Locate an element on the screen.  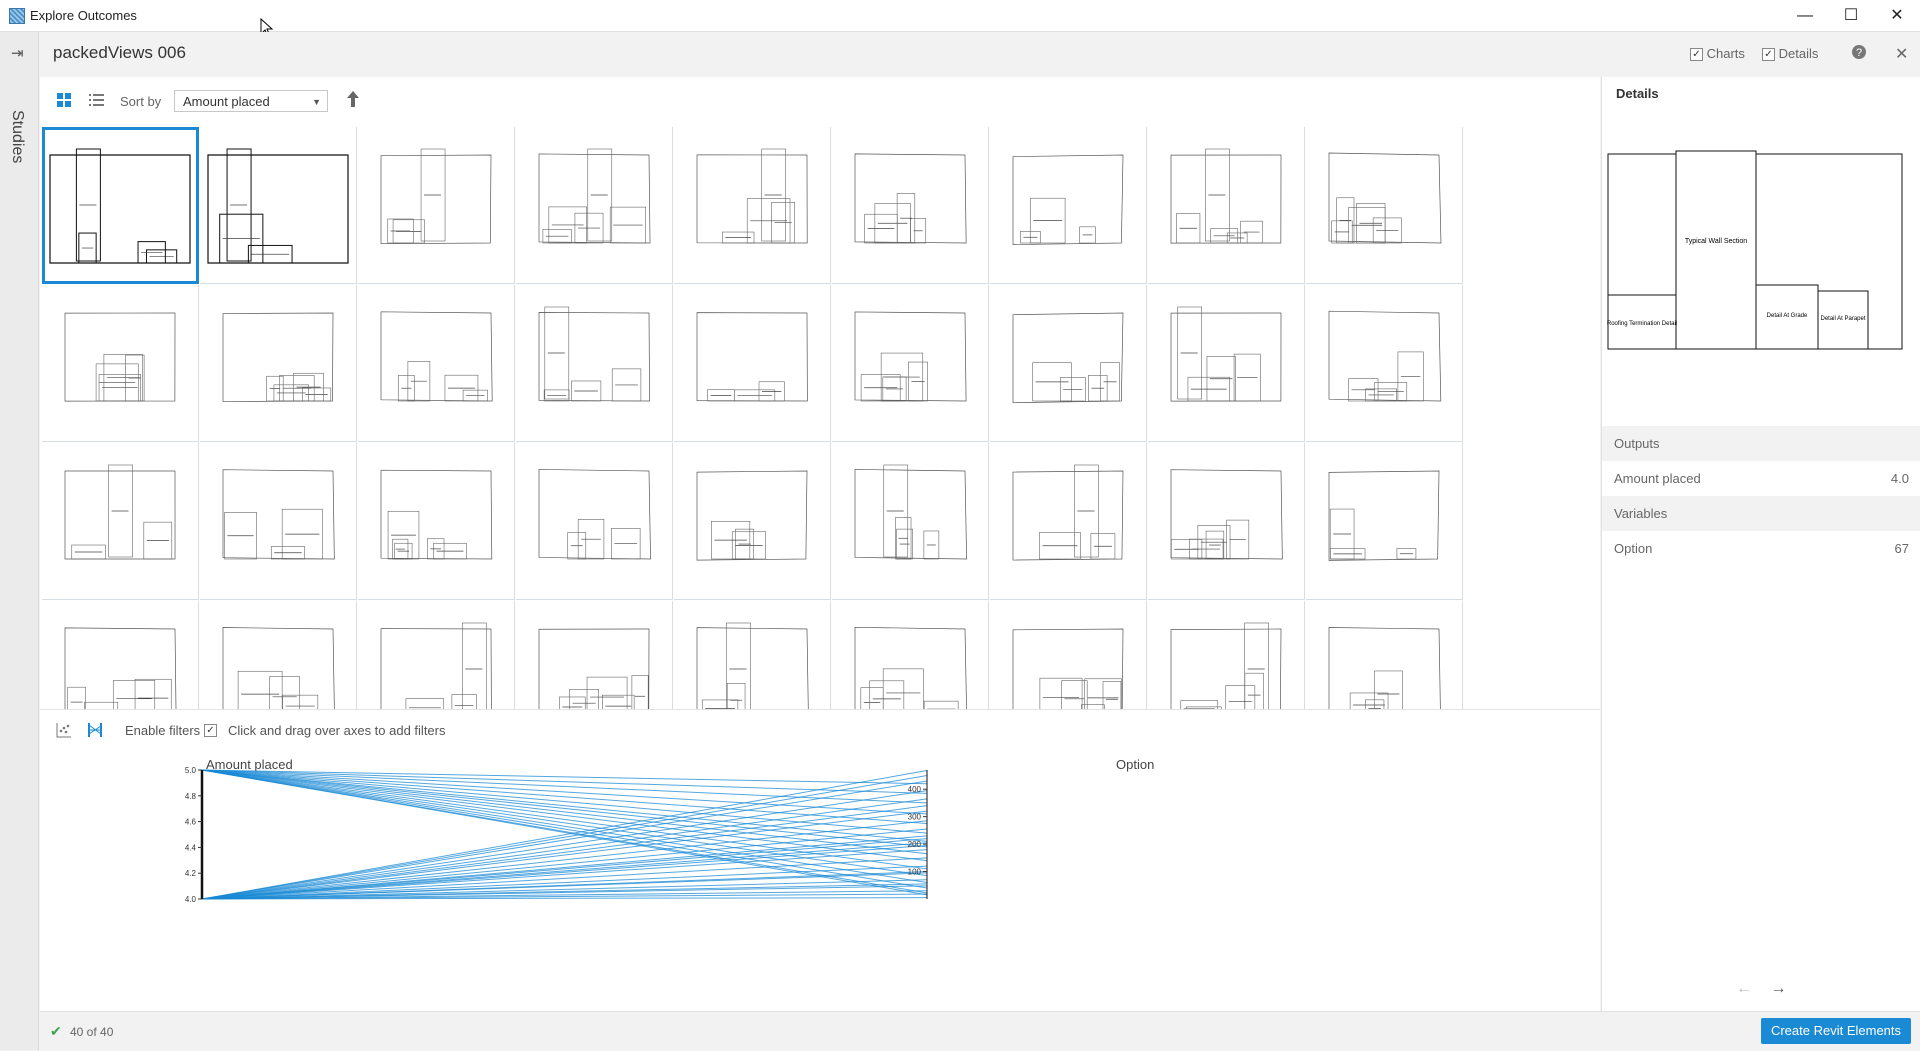
output-row: Amount placed 4.0 is located at coordinates (1761, 478).